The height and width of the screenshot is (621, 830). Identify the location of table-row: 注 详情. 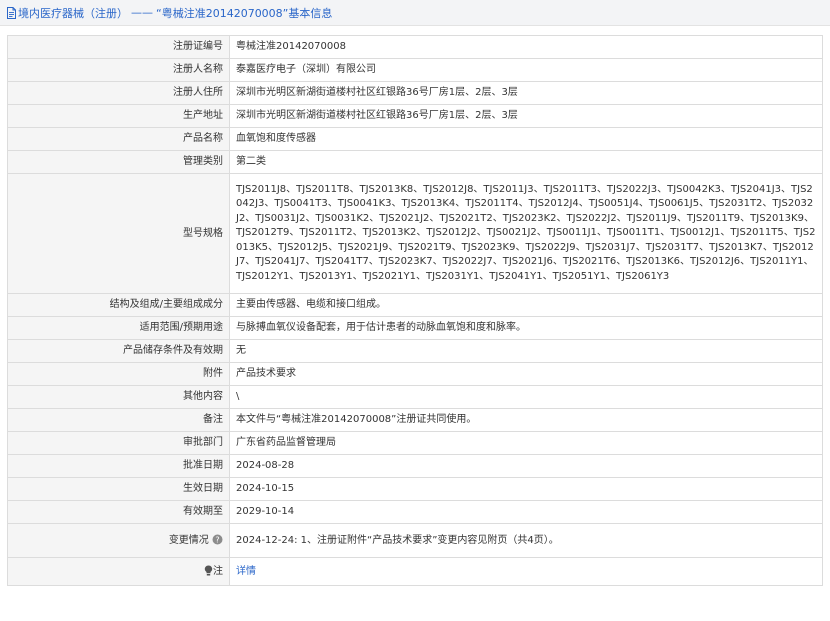
(415, 571).